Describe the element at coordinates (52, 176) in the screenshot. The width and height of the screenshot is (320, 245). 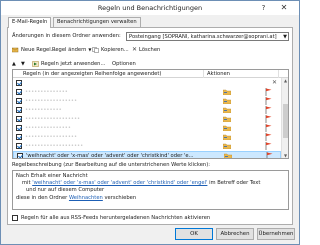
I see `description-line: Nach Erhalt einer Nachricht` at that location.